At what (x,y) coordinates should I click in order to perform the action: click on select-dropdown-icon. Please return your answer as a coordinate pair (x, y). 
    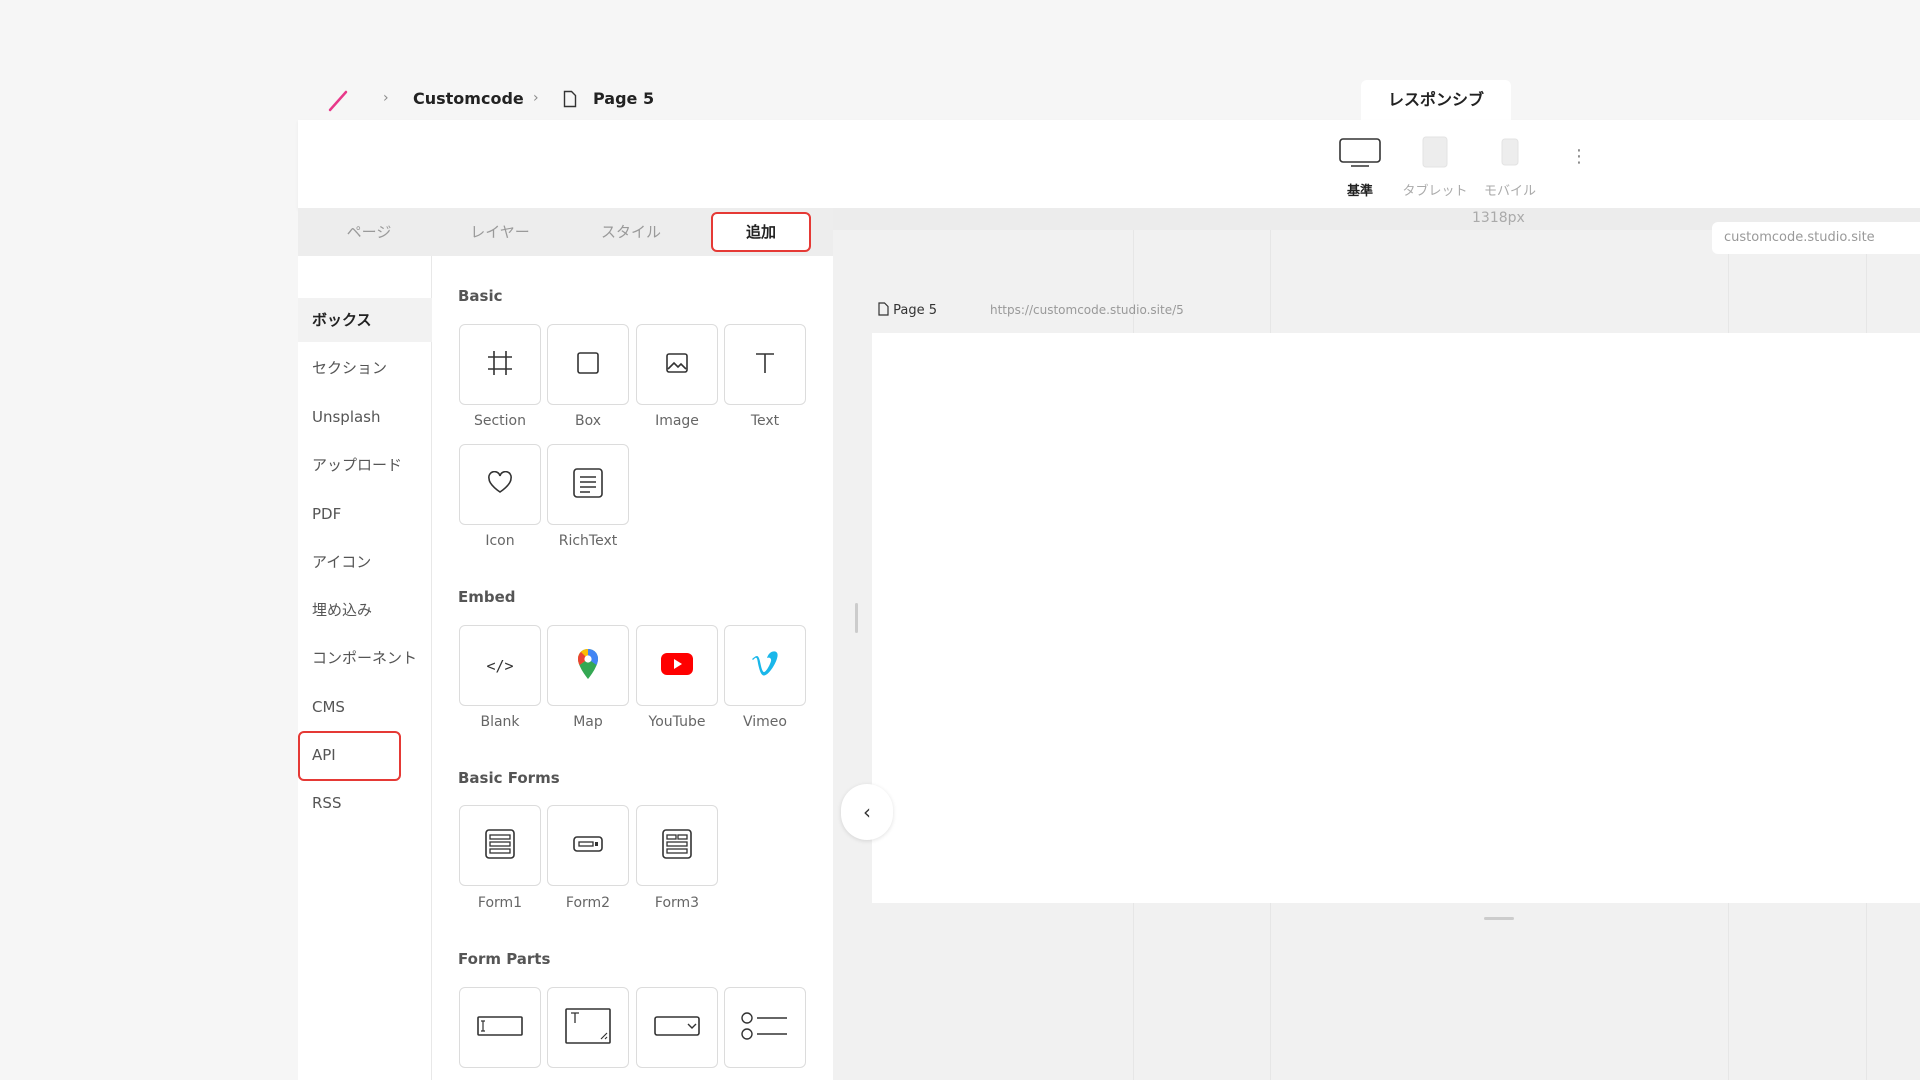
    Looking at the image, I should click on (677, 1028).